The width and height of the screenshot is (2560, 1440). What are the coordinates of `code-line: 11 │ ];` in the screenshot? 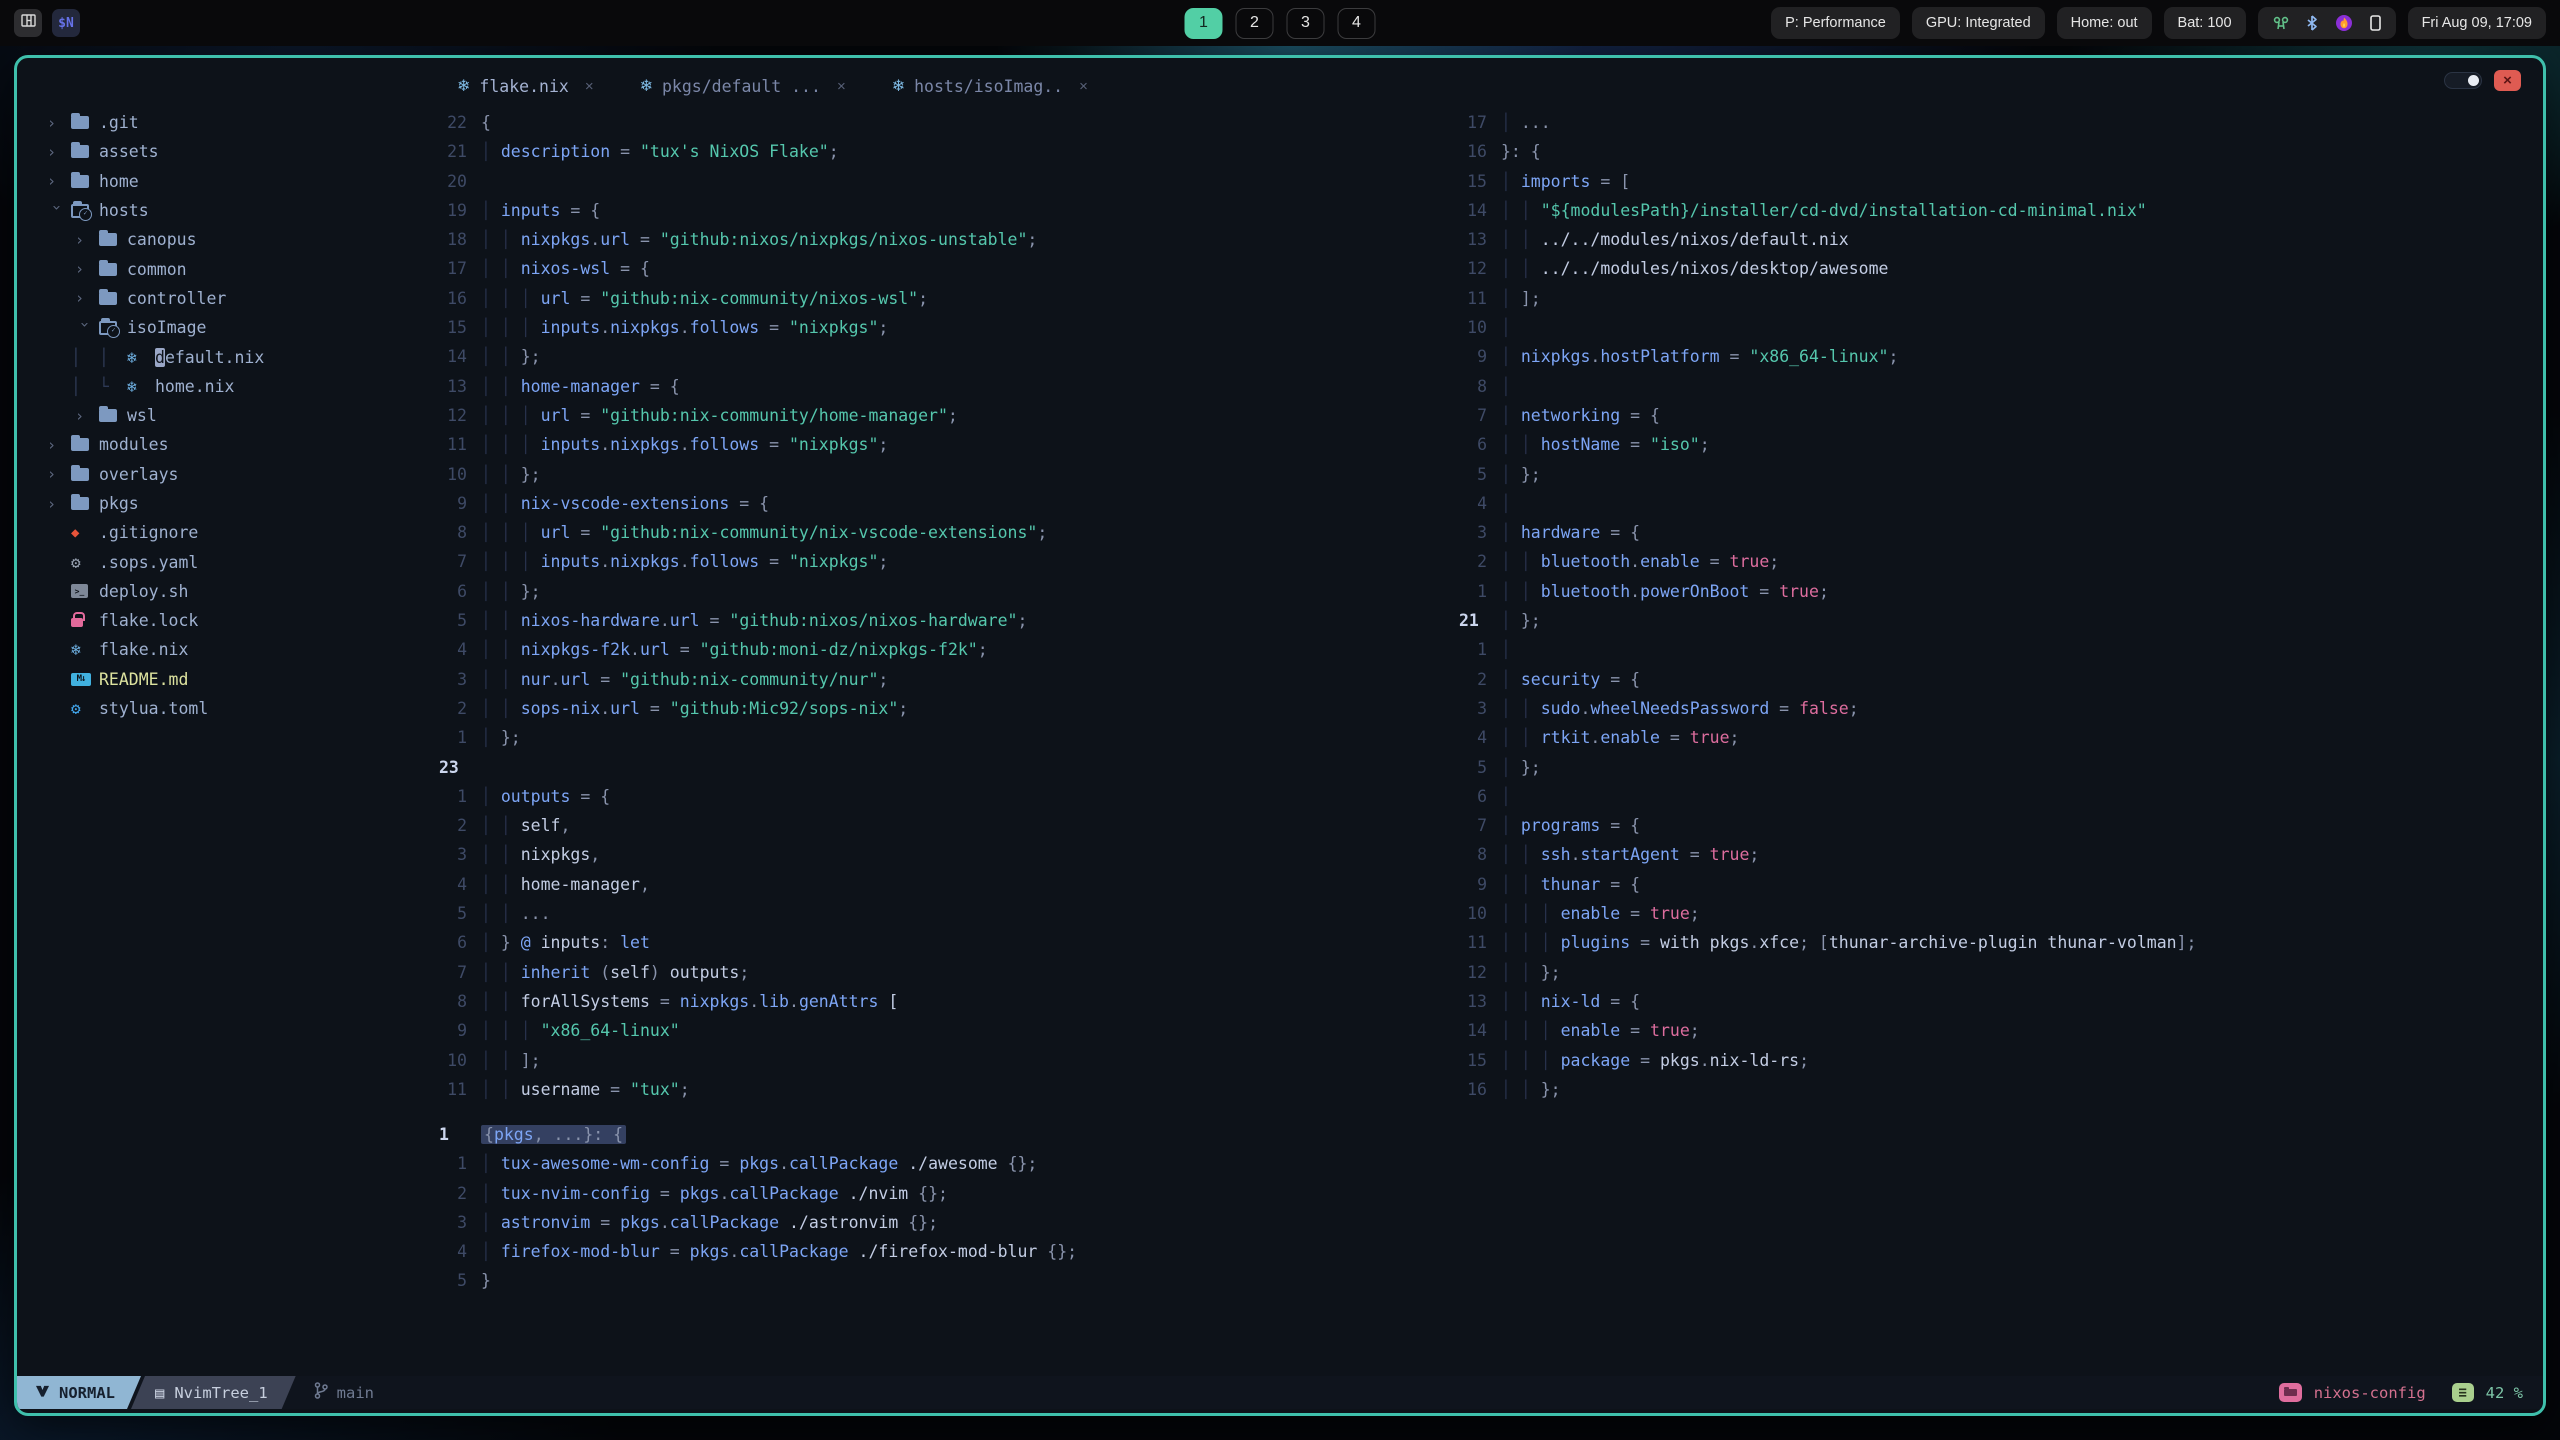 It's located at (1994, 298).